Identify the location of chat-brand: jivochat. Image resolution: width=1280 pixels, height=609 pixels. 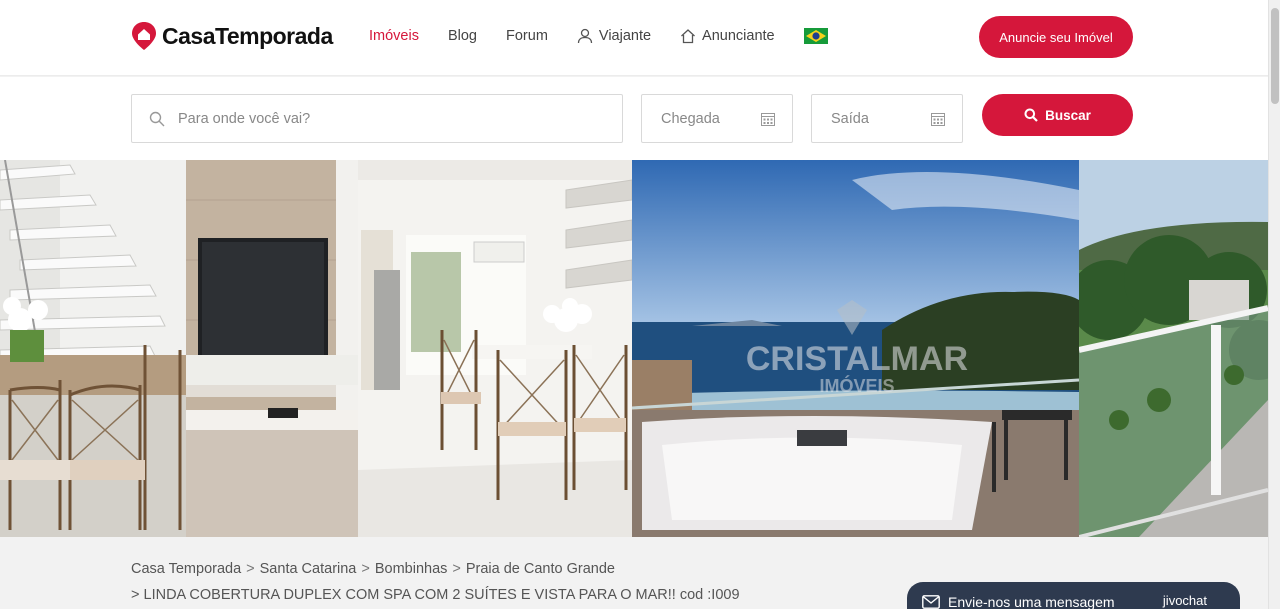
(1184, 600).